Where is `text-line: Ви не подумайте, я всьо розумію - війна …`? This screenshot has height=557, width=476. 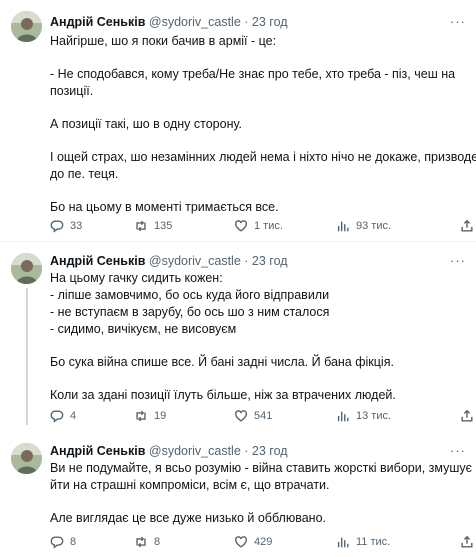 text-line: Ви не подумайте, я всьо розумію - війна … is located at coordinates (261, 468).